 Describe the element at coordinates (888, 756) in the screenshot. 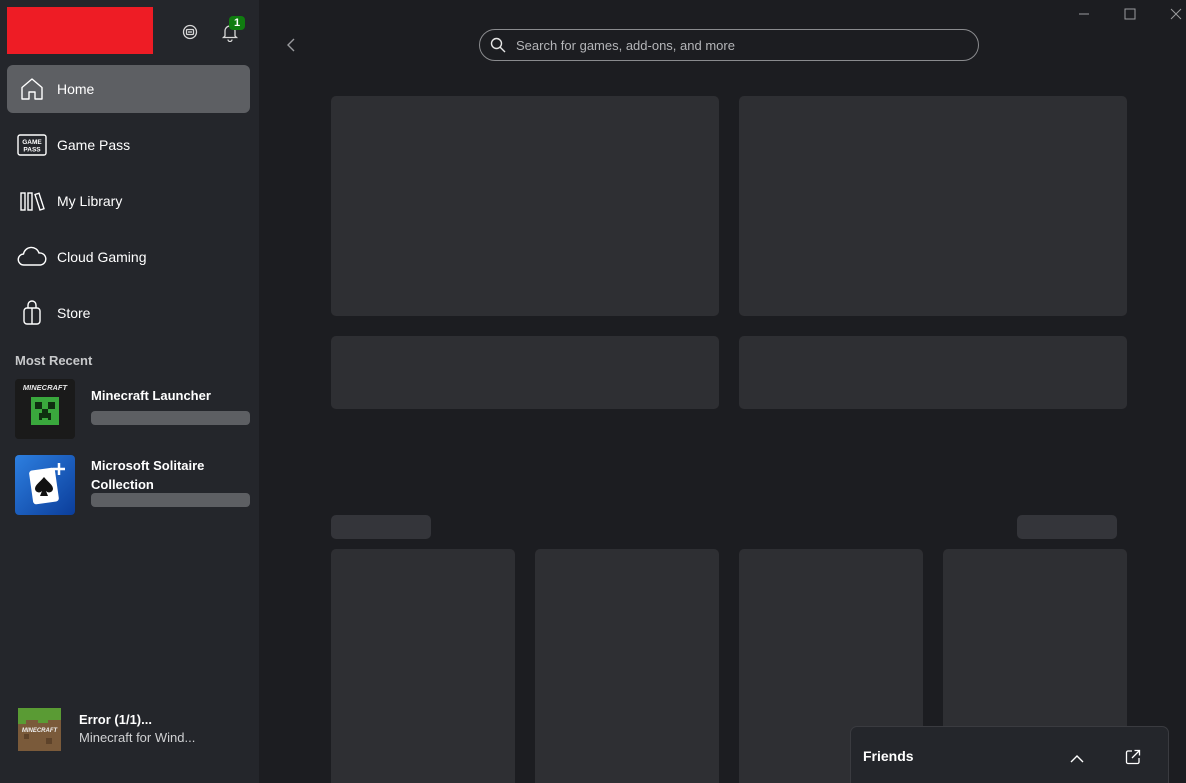

I see `friends-label: Friends` at that location.